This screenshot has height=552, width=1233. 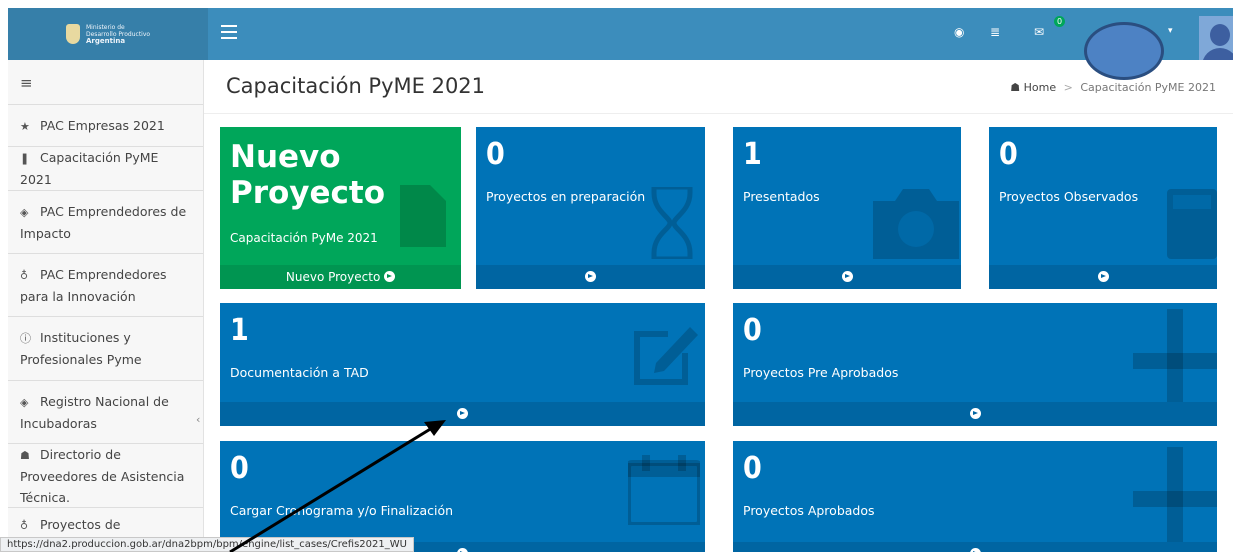 What do you see at coordinates (105, 82) in the screenshot?
I see `sidebar-collapse-icon: ≡` at bounding box center [105, 82].